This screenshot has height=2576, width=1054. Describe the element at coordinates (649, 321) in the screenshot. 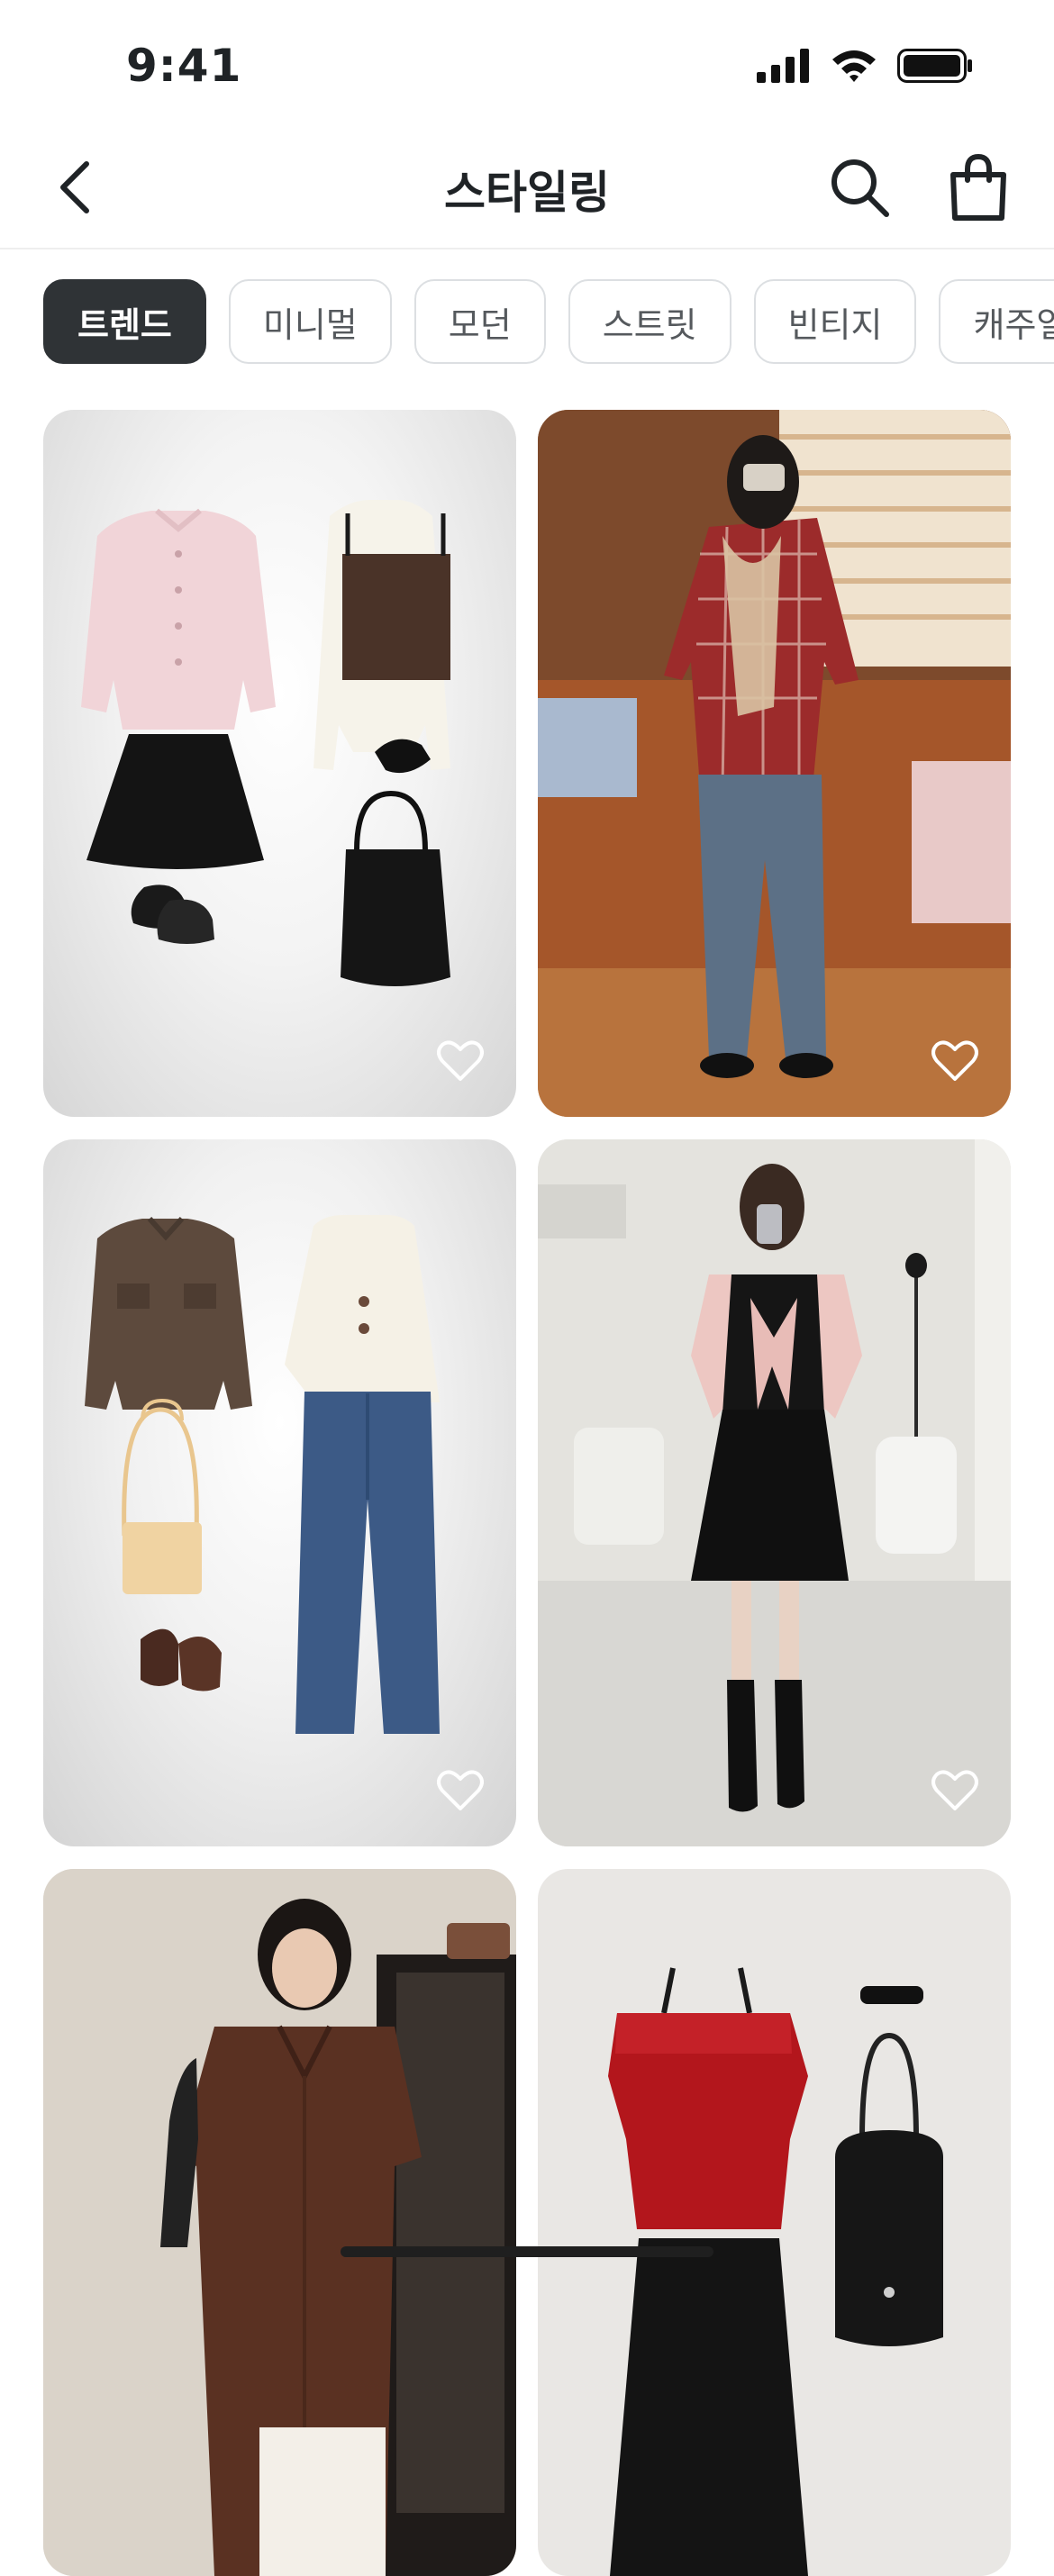

I see `chip-street: 스트릿` at that location.